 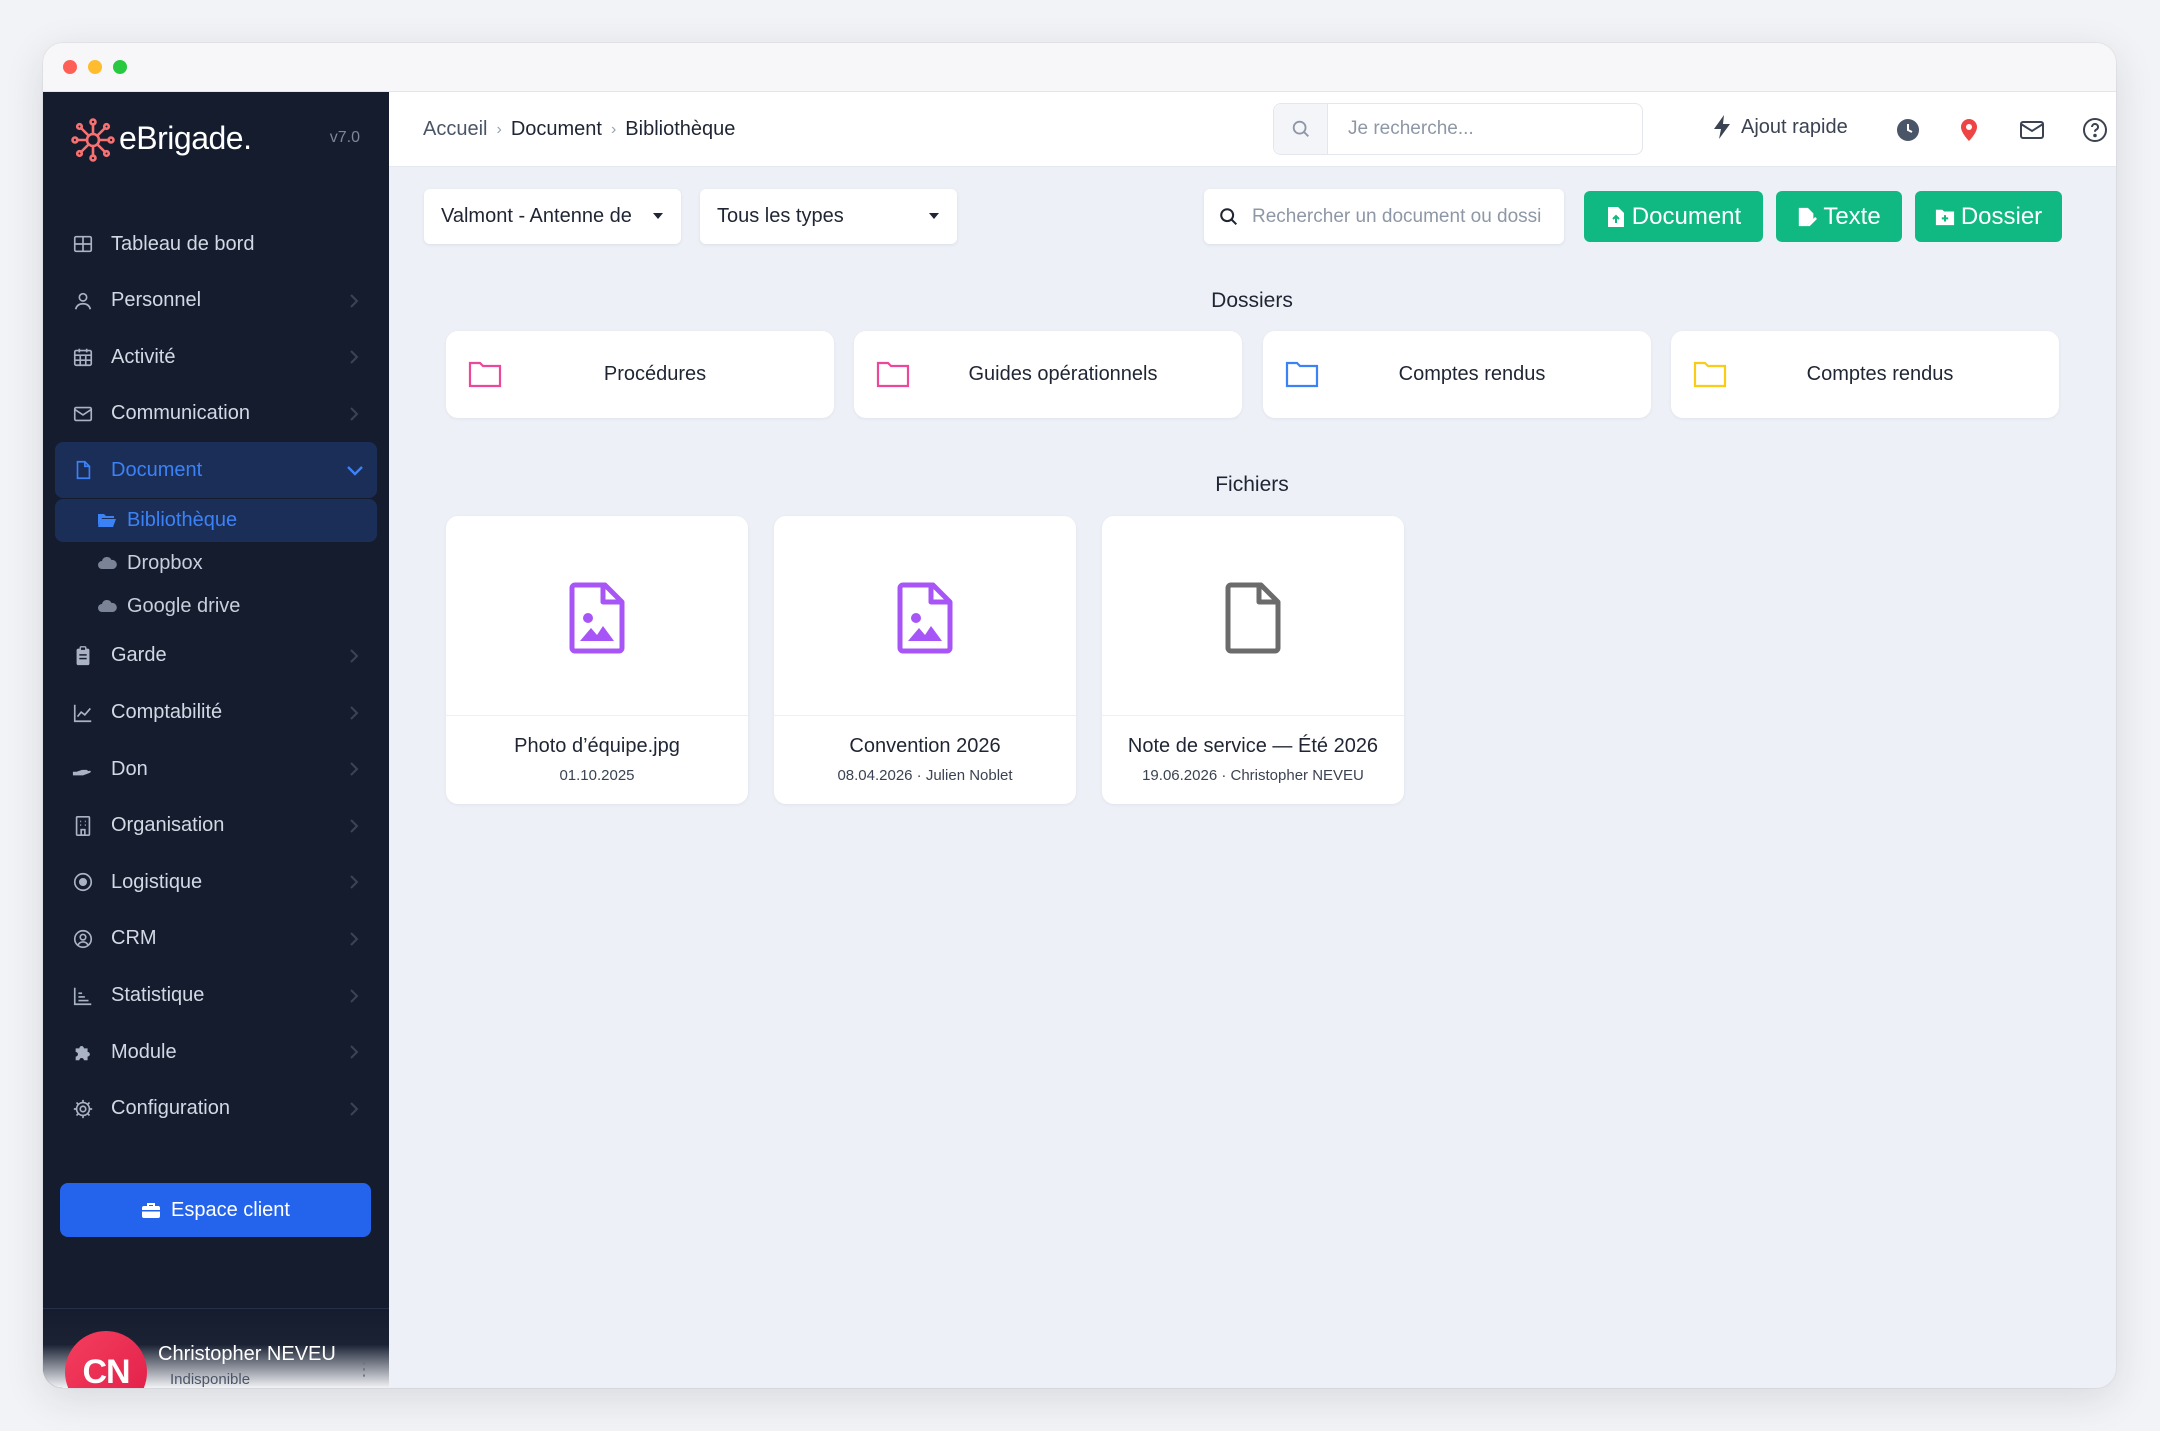 I want to click on file-meta: 08.04.2026 · Julien Noblet, so click(x=925, y=775).